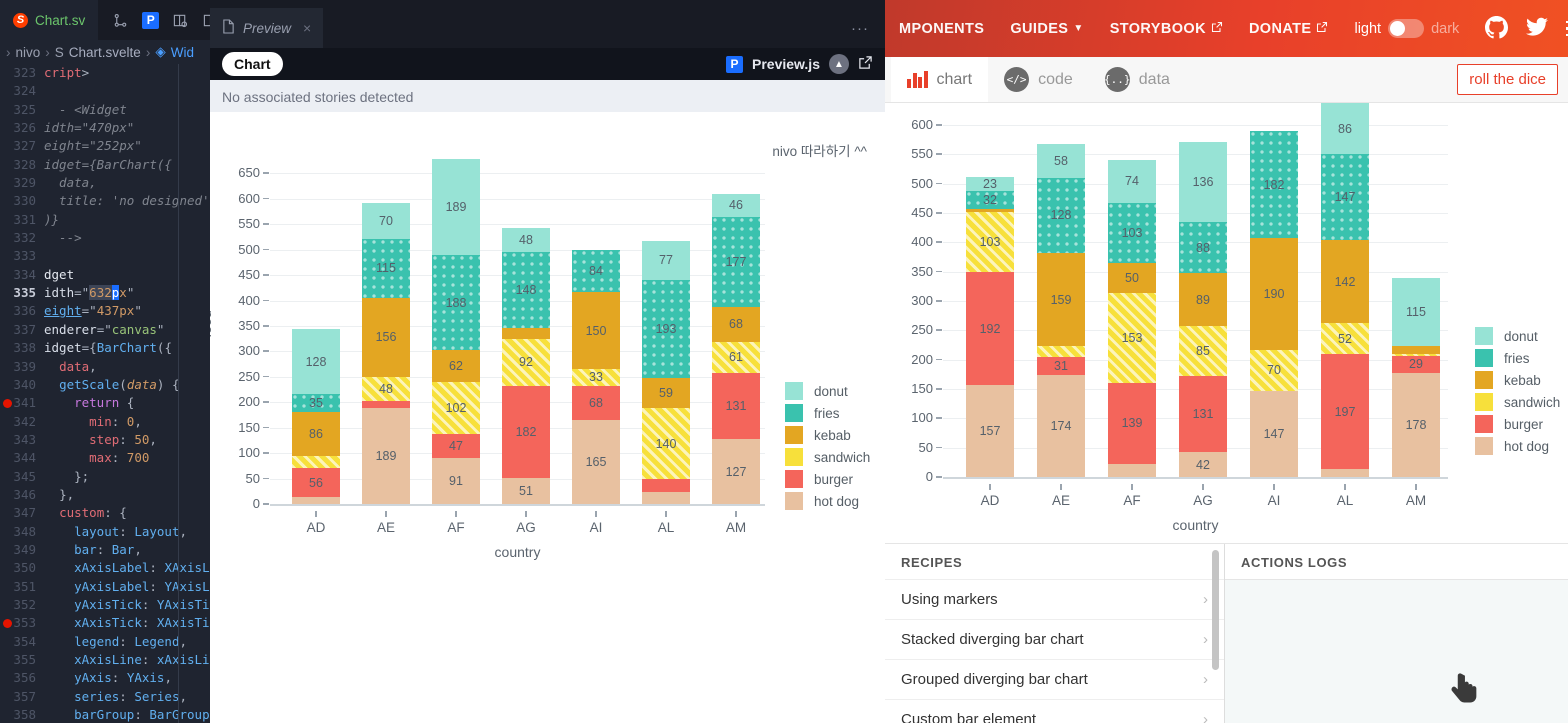  What do you see at coordinates (386, 455) in the screenshot?
I see `bar-segment-AE-hot-dog: 189` at bounding box center [386, 455].